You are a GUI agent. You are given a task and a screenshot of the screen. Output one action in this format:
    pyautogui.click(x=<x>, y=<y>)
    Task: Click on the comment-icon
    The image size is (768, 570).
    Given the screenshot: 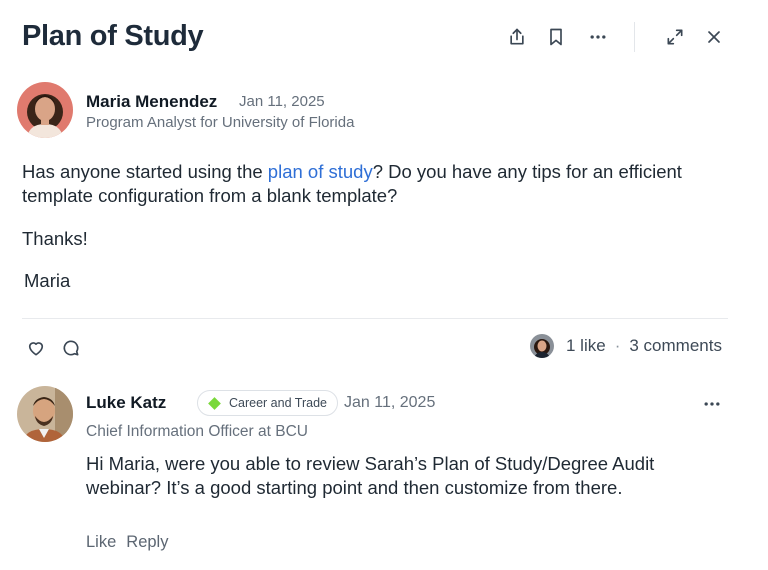 What is the action you would take?
    pyautogui.click(x=71, y=348)
    